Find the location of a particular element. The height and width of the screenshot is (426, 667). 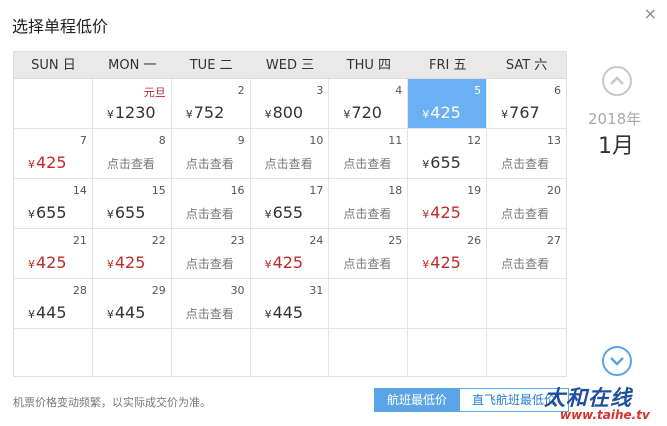

price-note: 机票价格变动频繁，以实际成交价为准。 is located at coordinates (112, 402).